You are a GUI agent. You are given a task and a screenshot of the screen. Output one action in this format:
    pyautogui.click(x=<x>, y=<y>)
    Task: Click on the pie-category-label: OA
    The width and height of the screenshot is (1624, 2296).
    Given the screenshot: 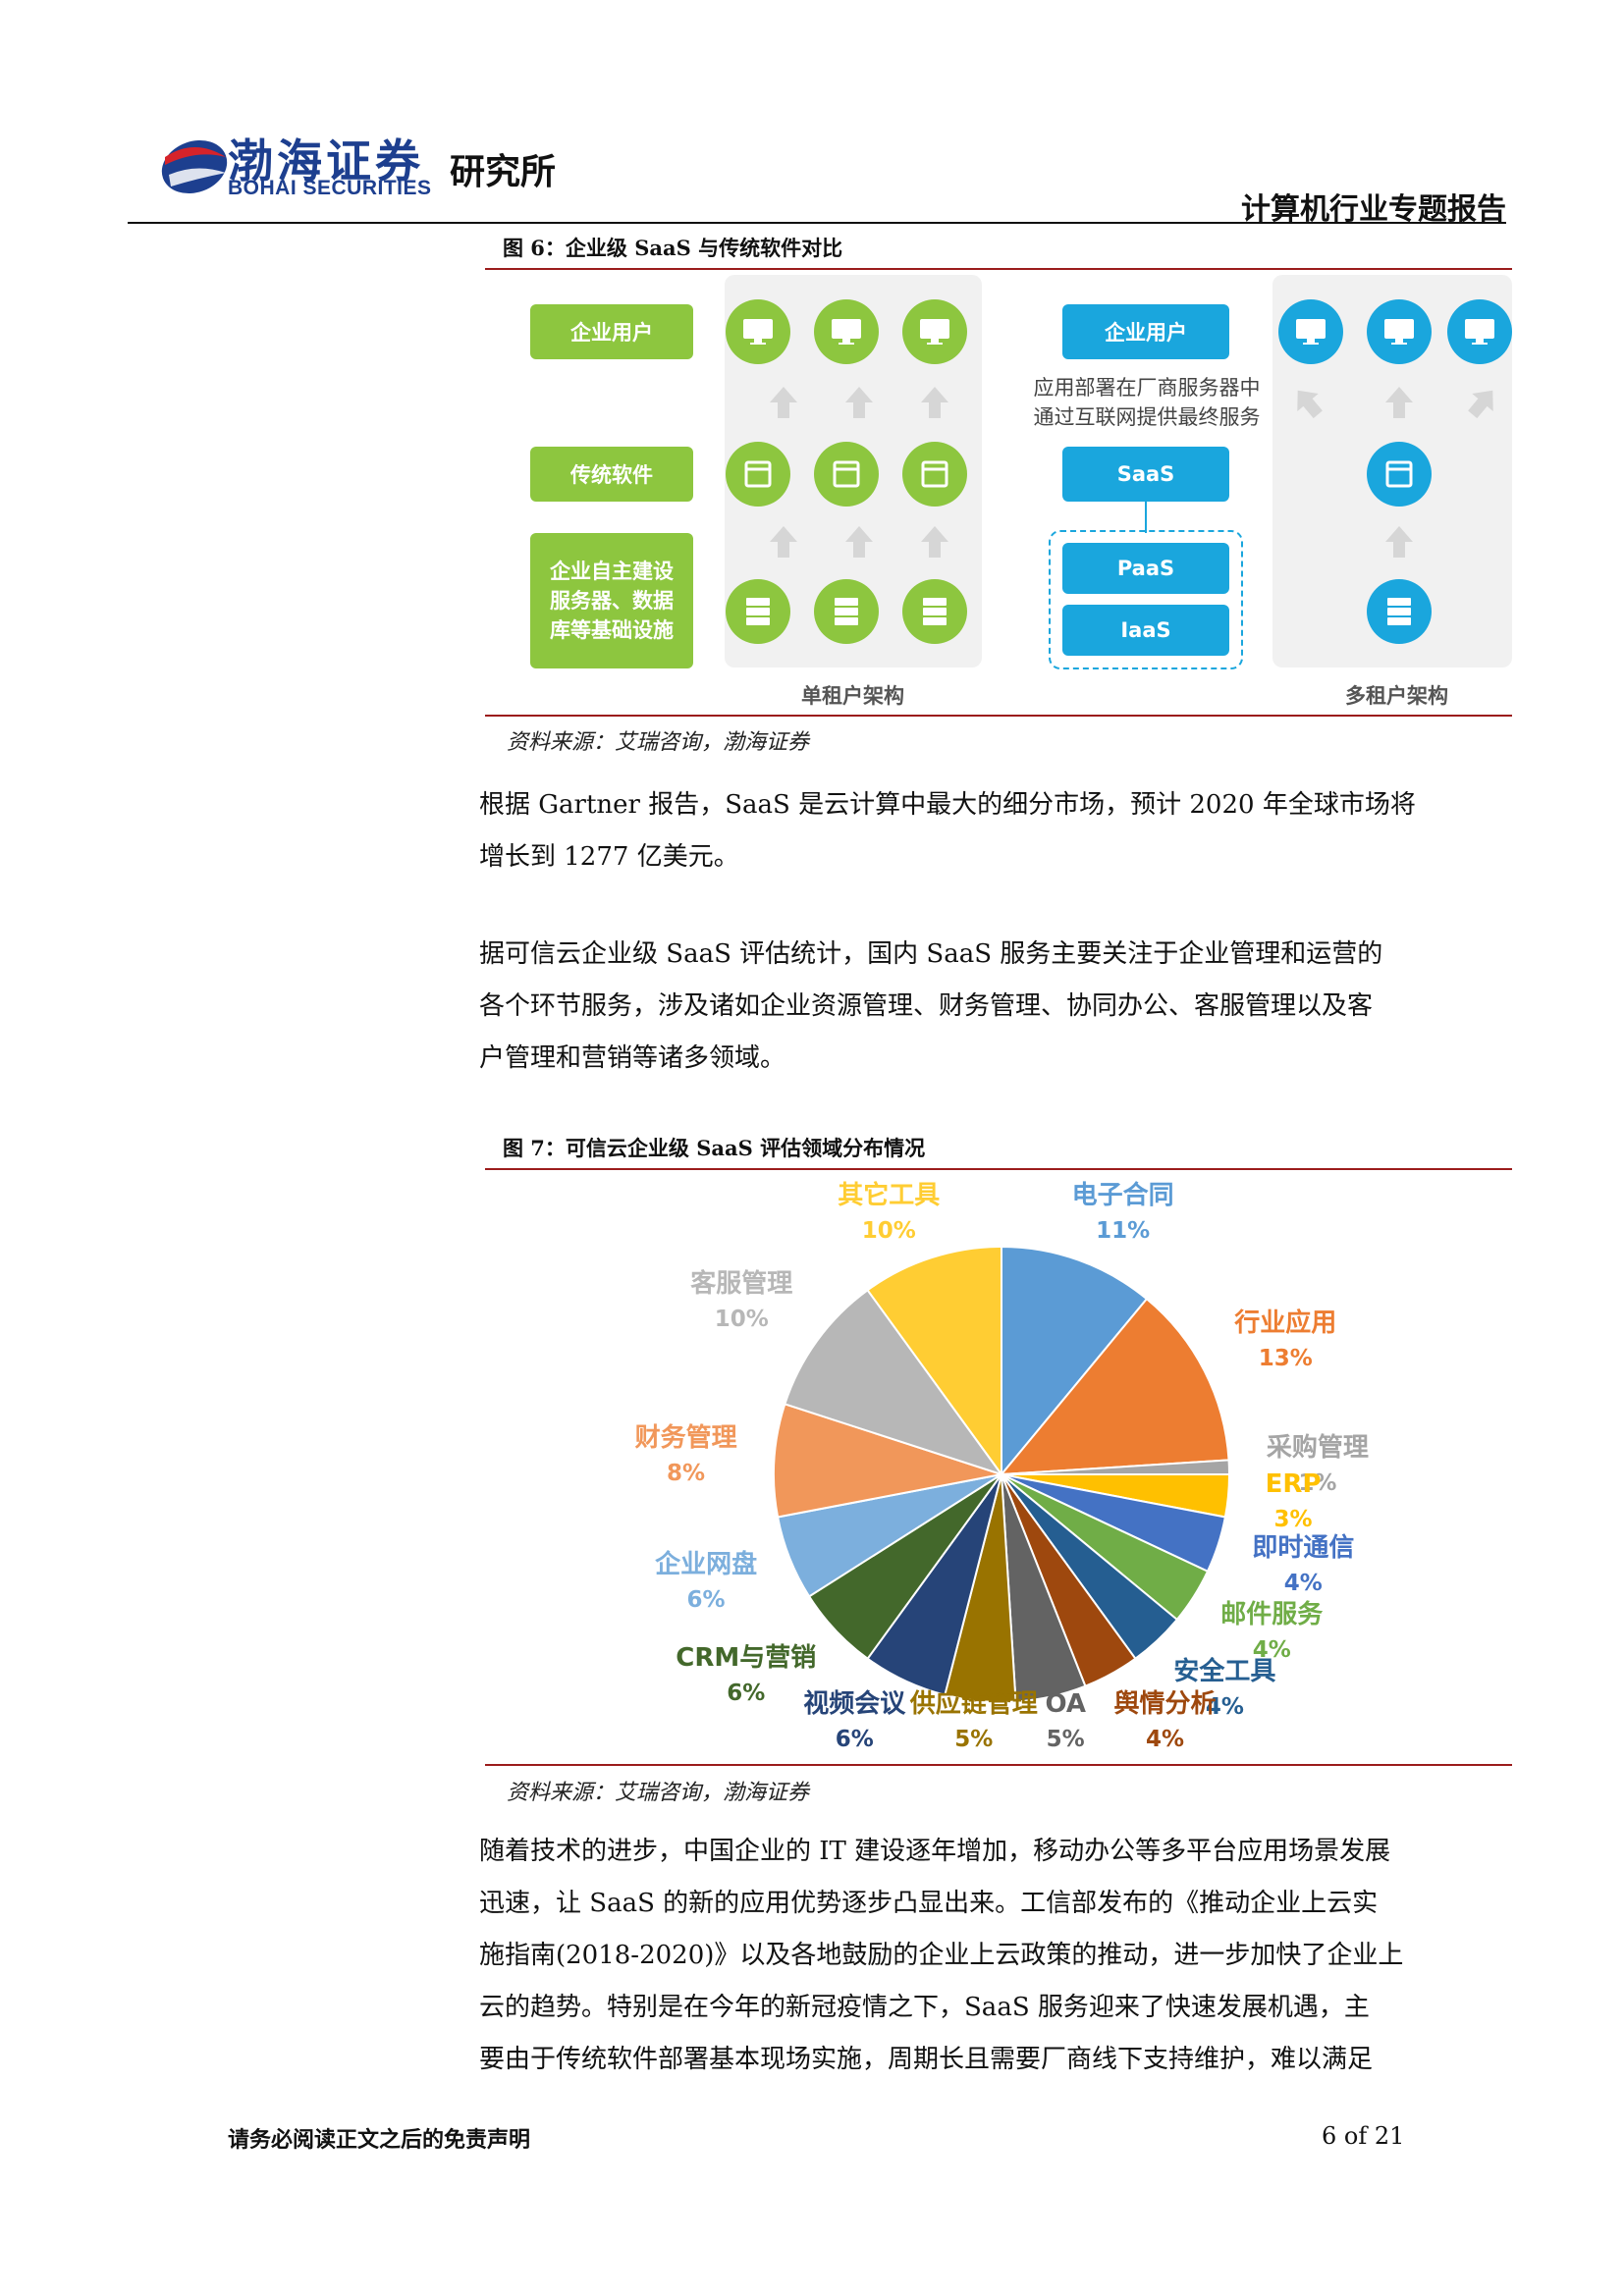 What is the action you would take?
    pyautogui.click(x=1065, y=1704)
    